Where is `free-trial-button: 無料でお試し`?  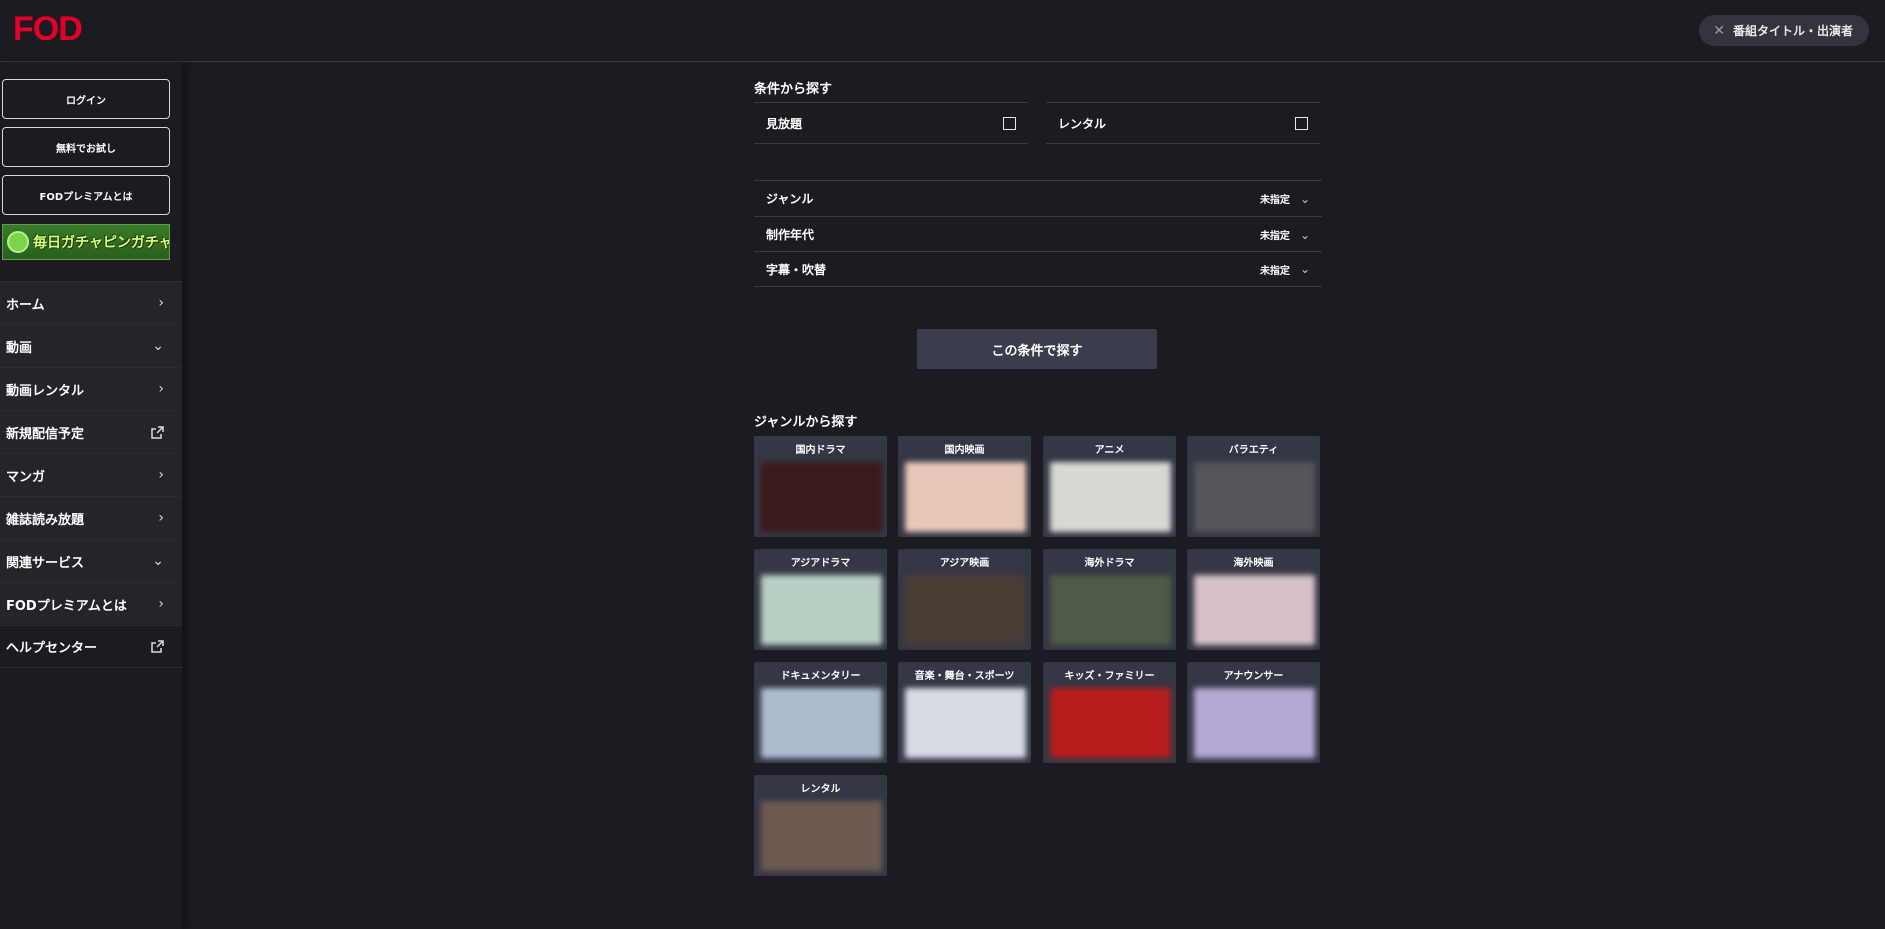 free-trial-button: 無料でお試し is located at coordinates (86, 147).